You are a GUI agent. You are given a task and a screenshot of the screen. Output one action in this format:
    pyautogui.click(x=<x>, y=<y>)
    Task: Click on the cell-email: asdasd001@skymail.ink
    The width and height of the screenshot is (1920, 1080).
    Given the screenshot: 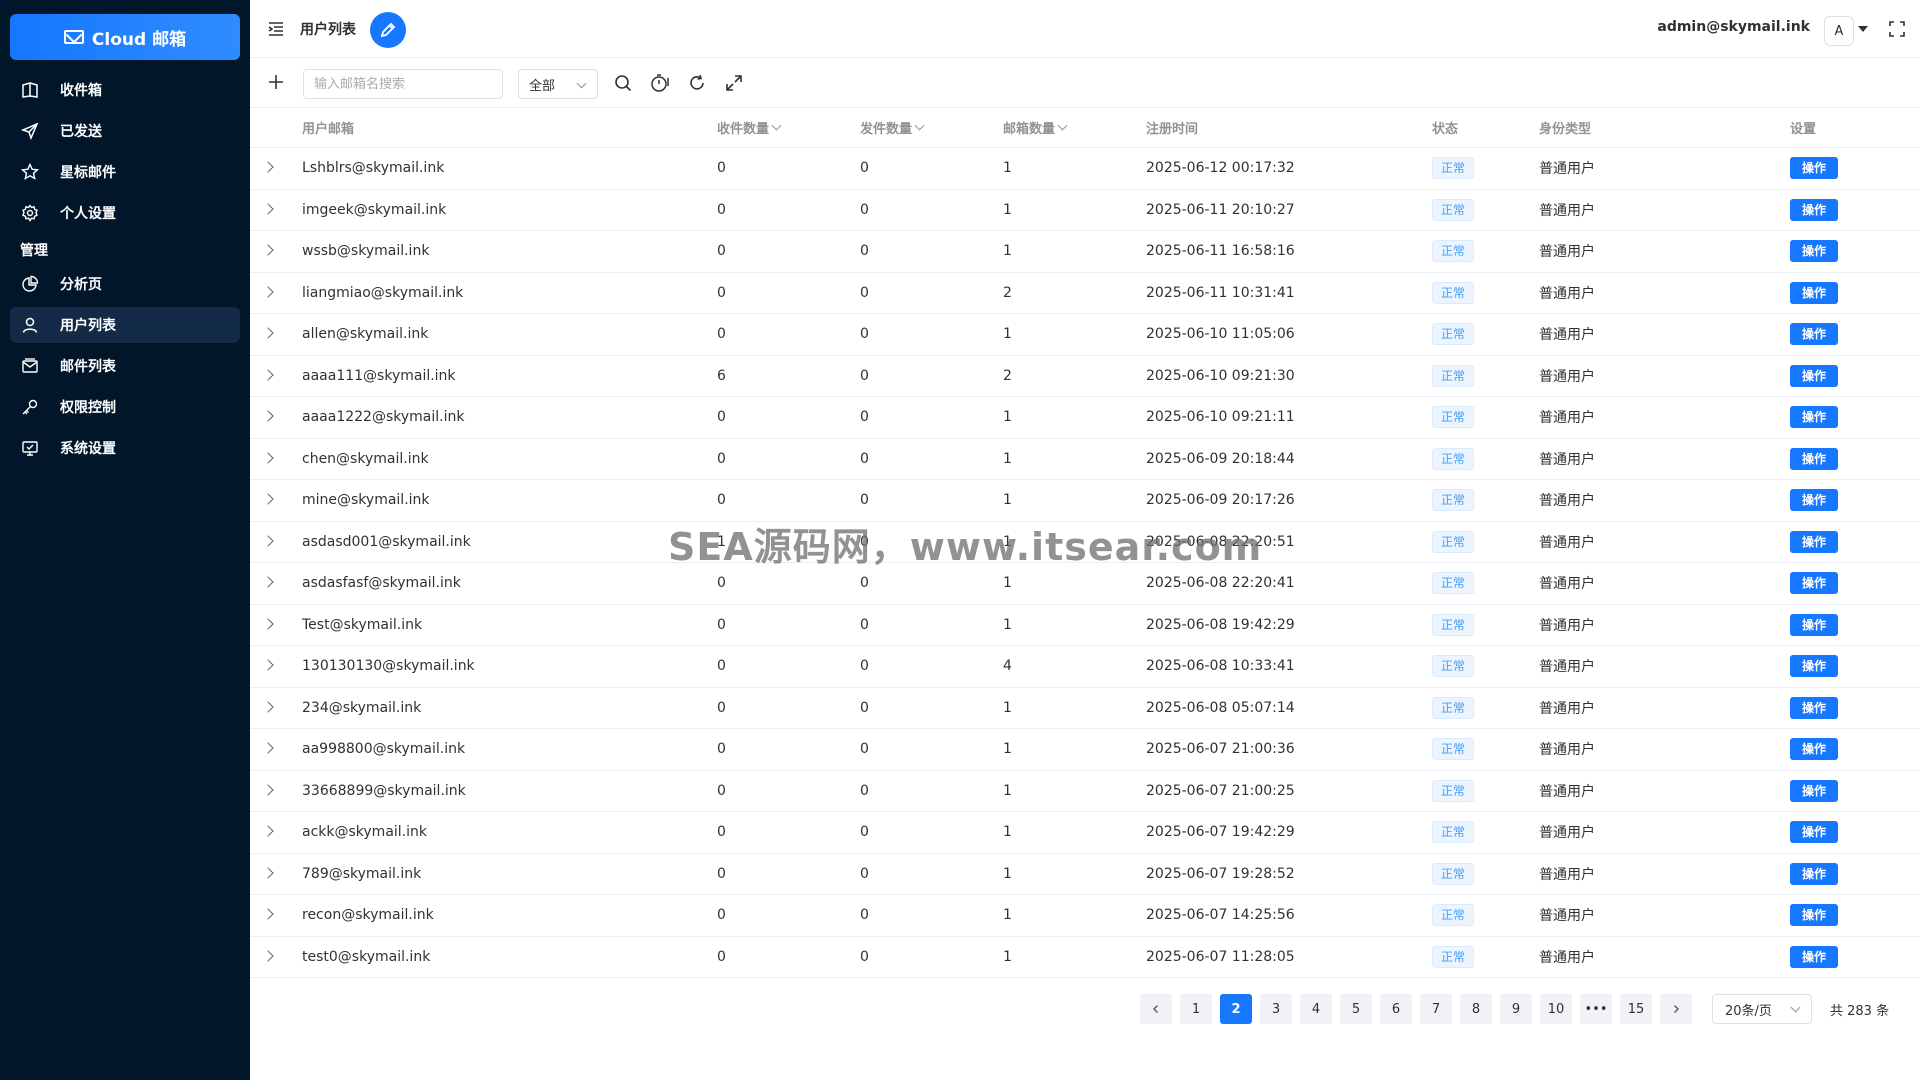 What is the action you would take?
    pyautogui.click(x=386, y=541)
    